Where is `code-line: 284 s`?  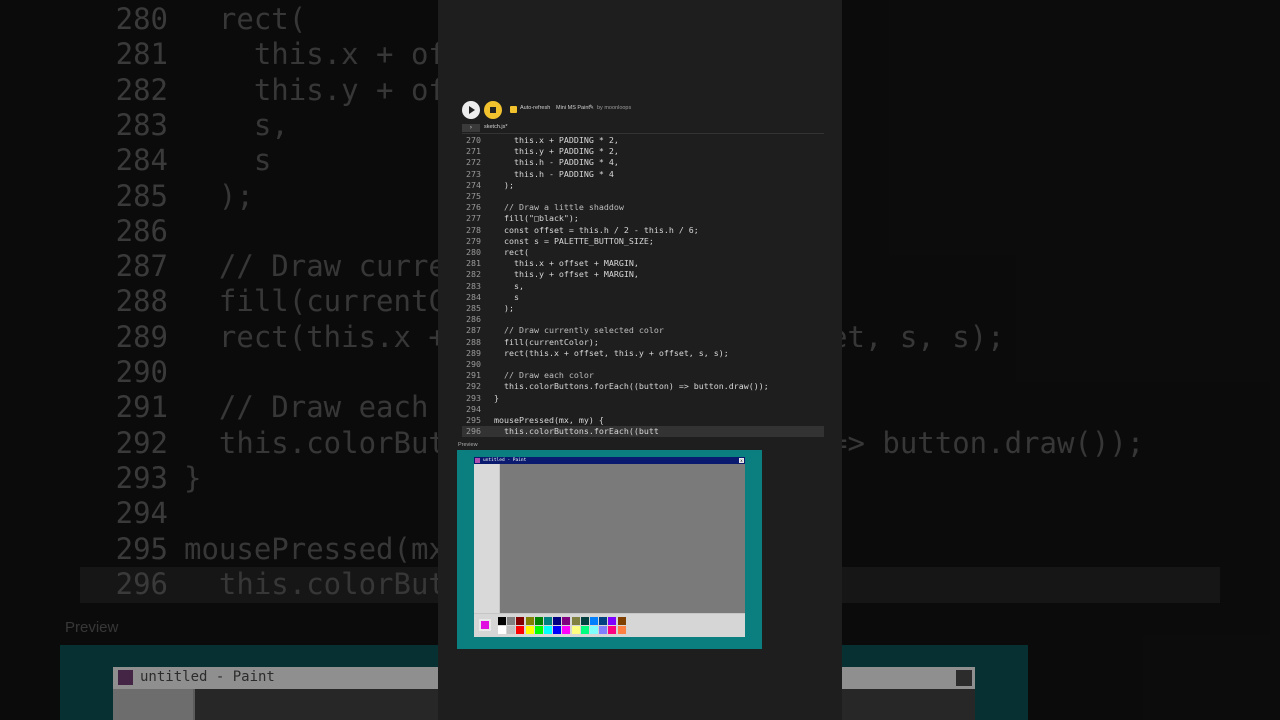 code-line: 284 s is located at coordinates (643, 297).